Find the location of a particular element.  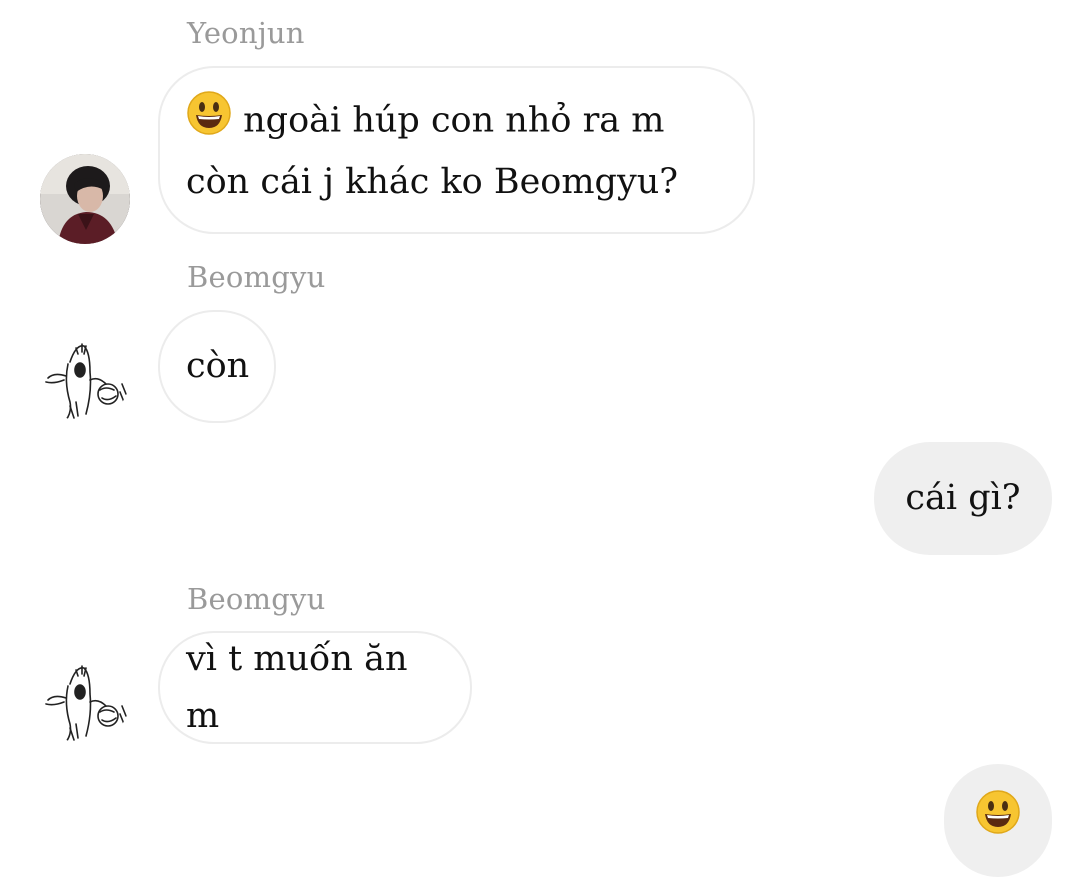

message-bubble-own: cái gì? is located at coordinates (963, 498).